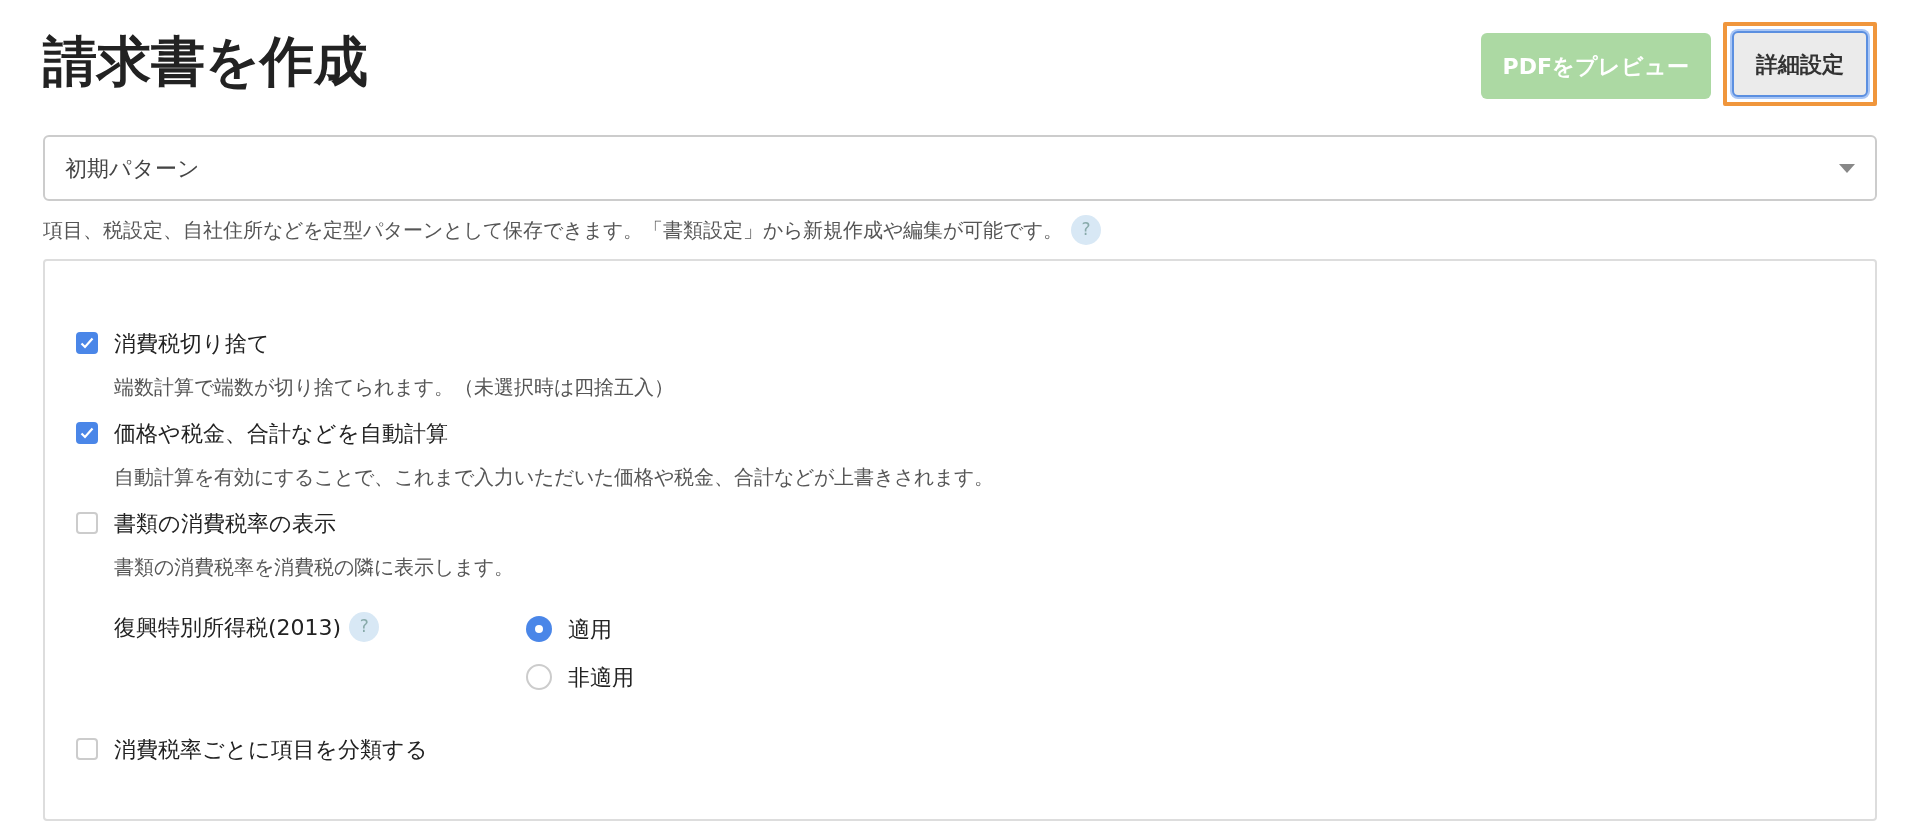 This screenshot has height=838, width=1920. What do you see at coordinates (132, 168) in the screenshot?
I see `select-value: 初期パターン` at bounding box center [132, 168].